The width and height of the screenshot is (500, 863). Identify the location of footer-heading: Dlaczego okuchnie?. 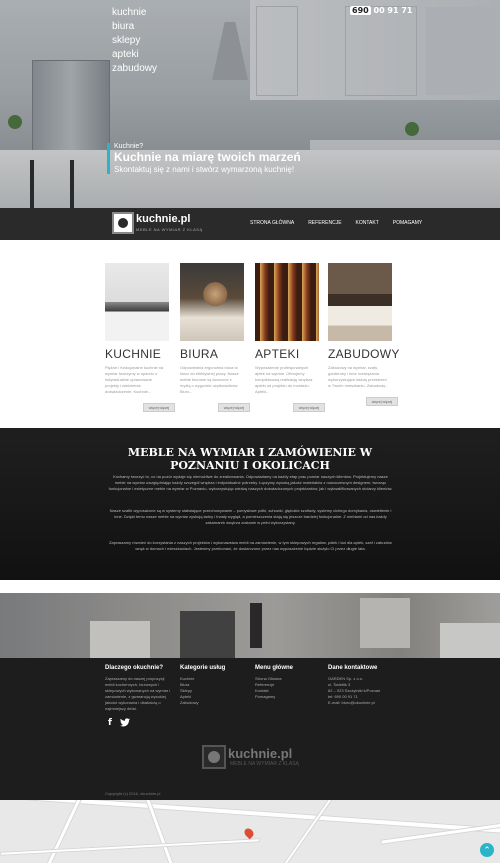
(134, 668).